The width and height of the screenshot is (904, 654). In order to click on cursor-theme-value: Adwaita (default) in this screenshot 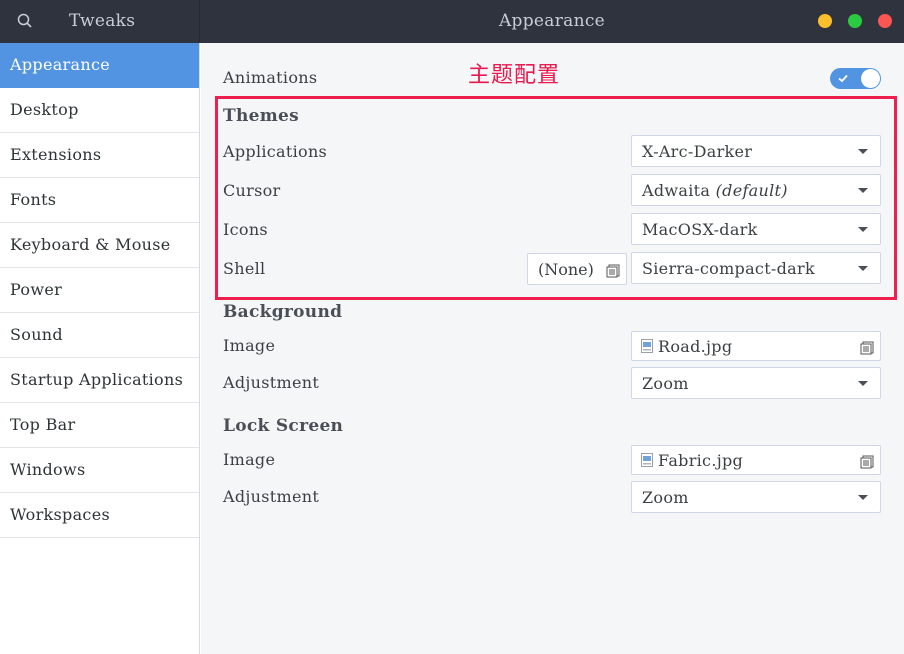, I will do `click(715, 190)`.